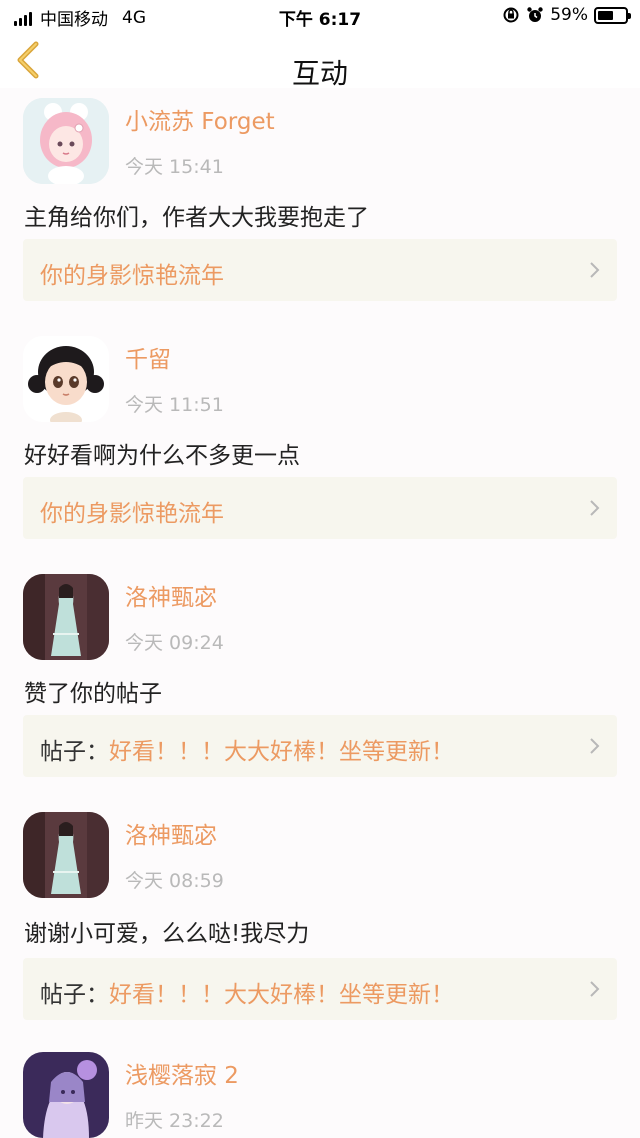  What do you see at coordinates (174, 643) in the screenshot?
I see `timestamp: 今天 09:24` at bounding box center [174, 643].